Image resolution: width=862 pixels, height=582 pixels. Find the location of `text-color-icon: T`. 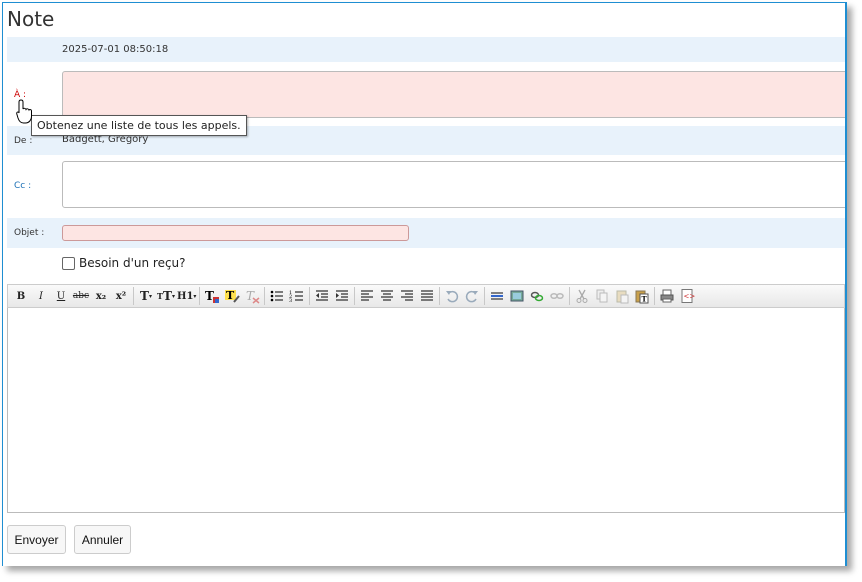

text-color-icon: T is located at coordinates (212, 296).